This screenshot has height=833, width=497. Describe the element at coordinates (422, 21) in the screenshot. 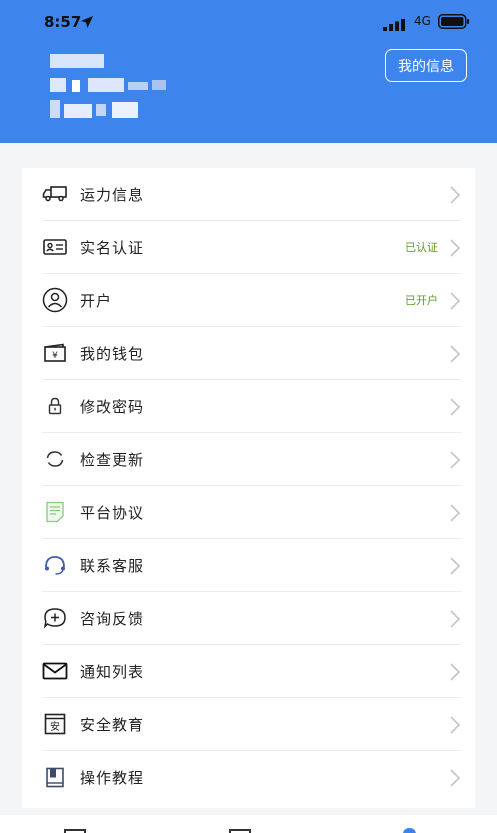

I see `network-type: 4G` at that location.